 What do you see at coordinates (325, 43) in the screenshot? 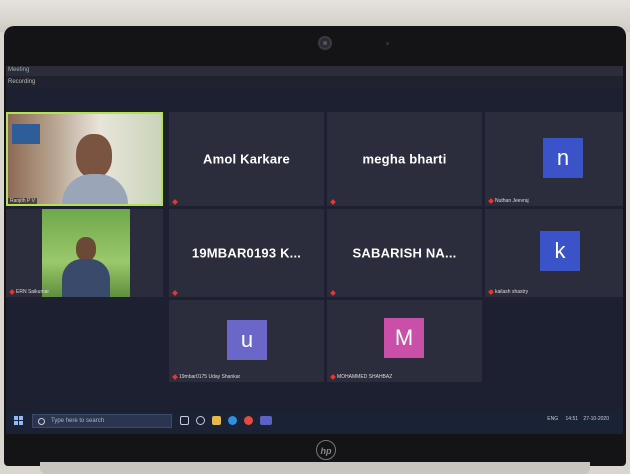
I see `webcam-icon` at bounding box center [325, 43].